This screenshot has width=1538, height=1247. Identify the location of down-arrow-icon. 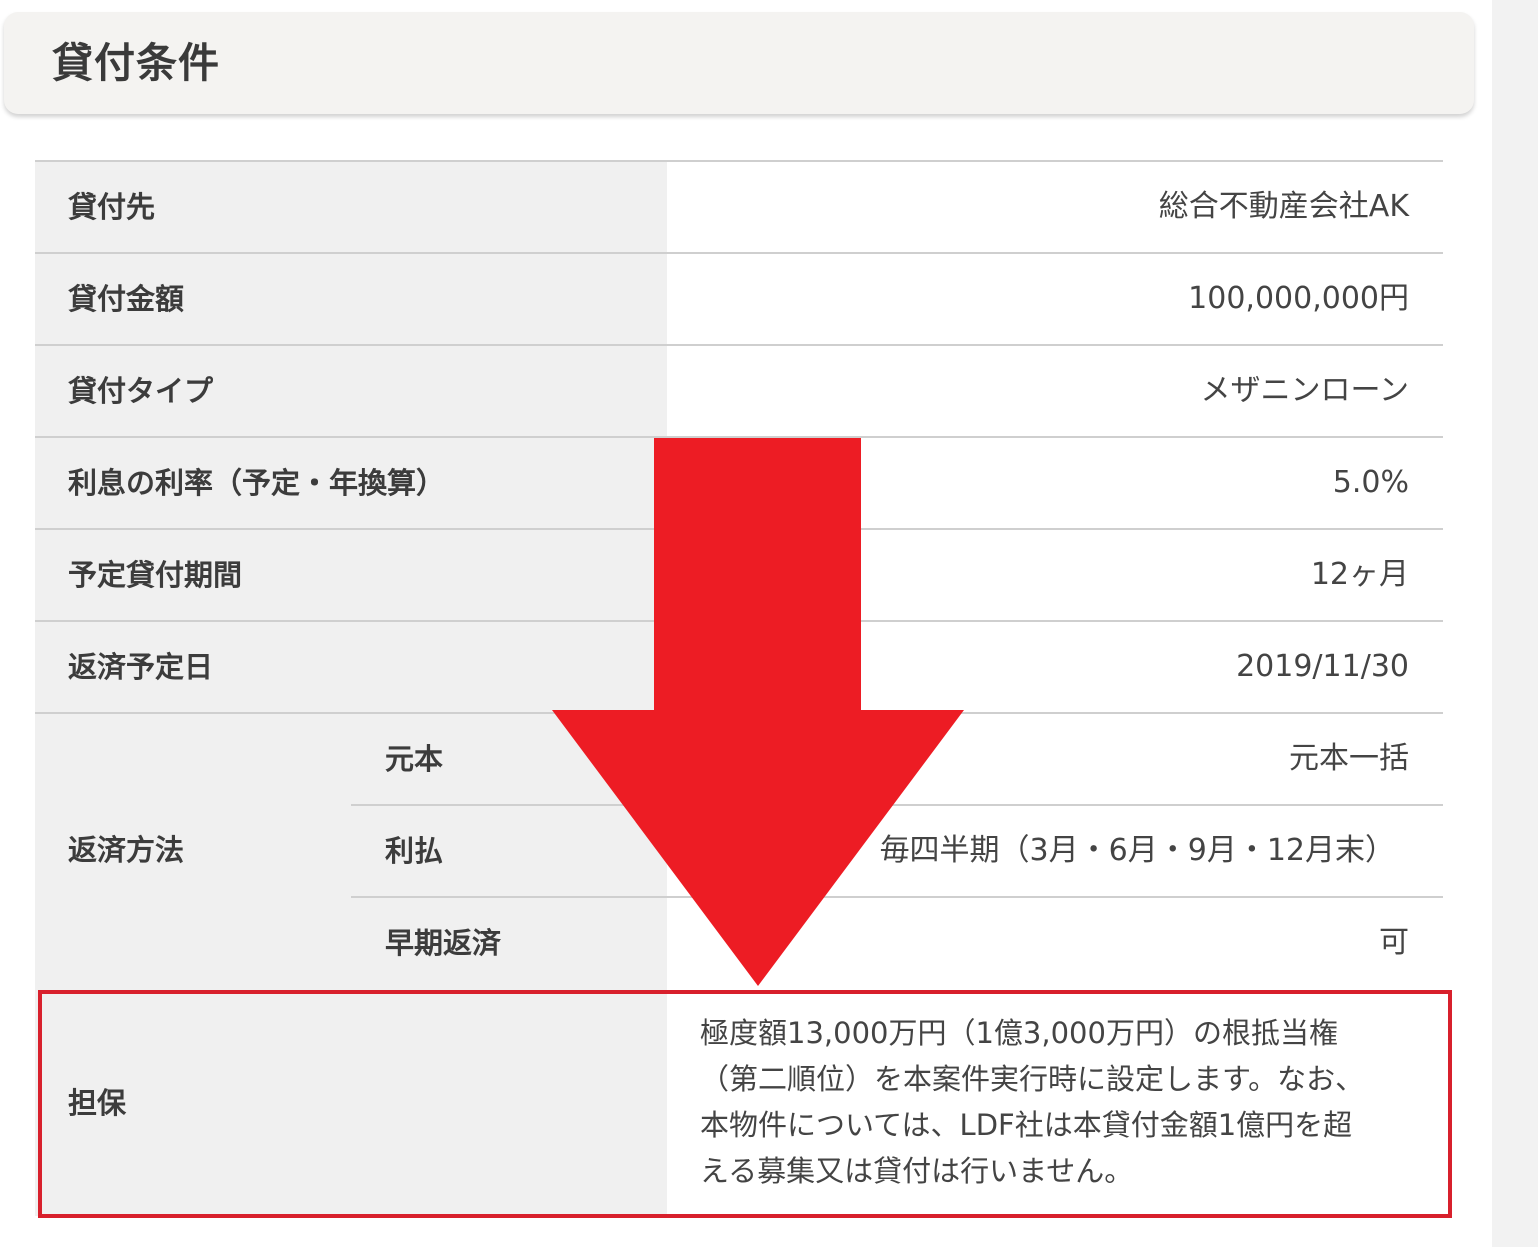
(758, 712).